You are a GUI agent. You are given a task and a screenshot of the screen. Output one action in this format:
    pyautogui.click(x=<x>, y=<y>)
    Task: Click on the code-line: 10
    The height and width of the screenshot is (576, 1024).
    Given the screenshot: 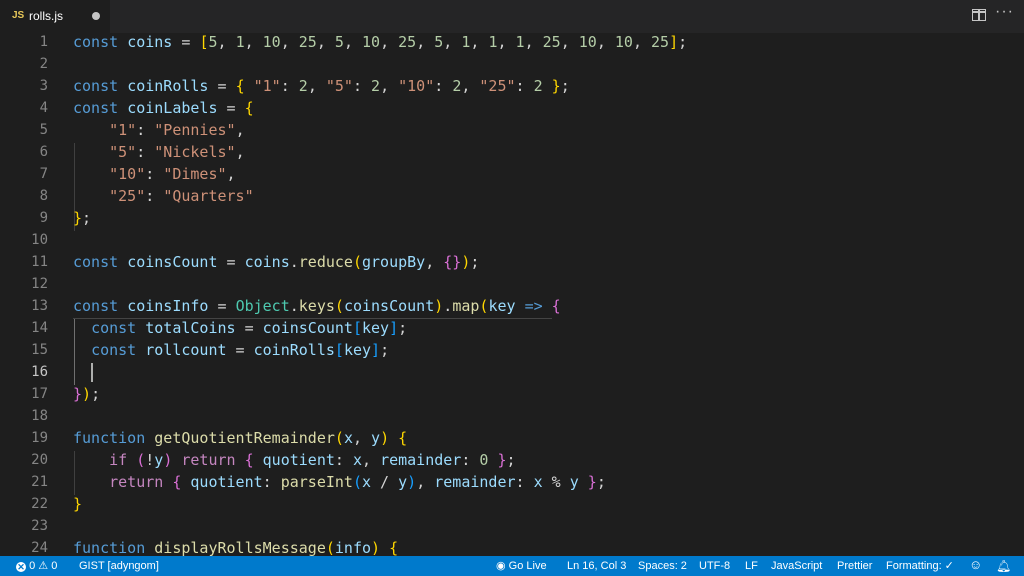 What is the action you would take?
    pyautogui.click(x=512, y=240)
    